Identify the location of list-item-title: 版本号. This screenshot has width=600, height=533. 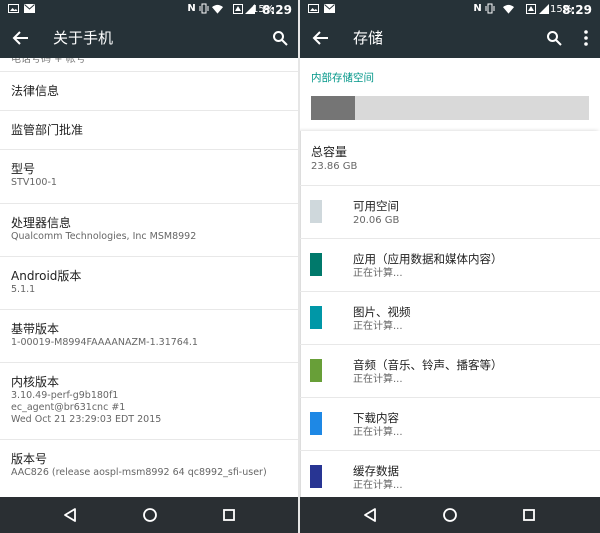
(29, 459).